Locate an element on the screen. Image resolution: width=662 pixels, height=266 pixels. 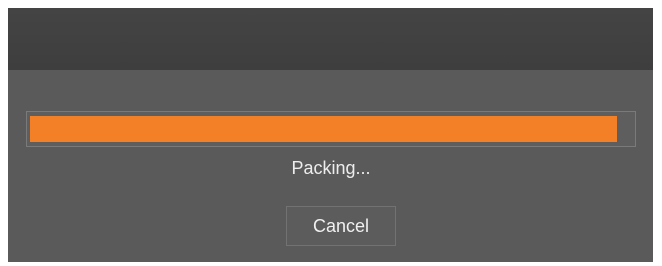
cancel-button: Cancel is located at coordinates (341, 226).